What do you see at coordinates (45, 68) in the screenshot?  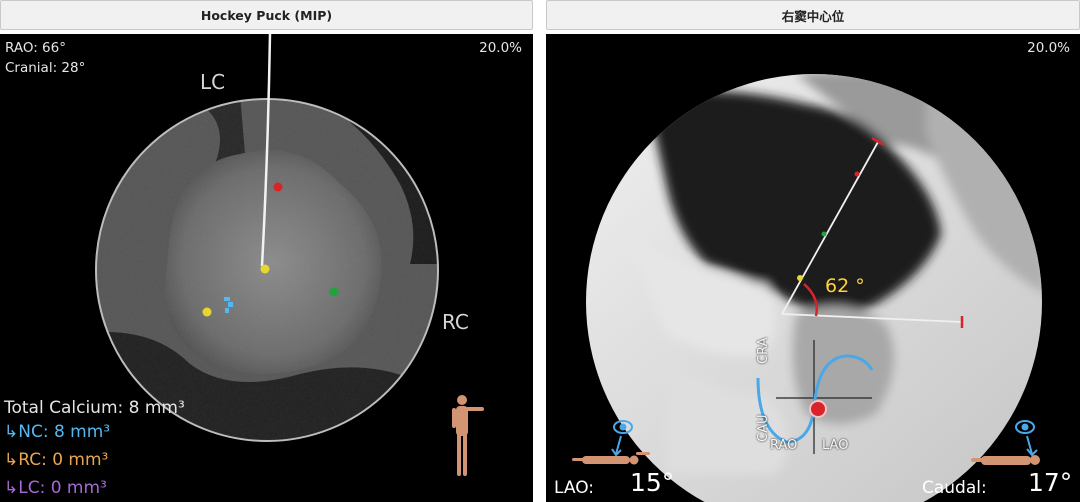 I see `cranial-readout: Cranial: 28°` at bounding box center [45, 68].